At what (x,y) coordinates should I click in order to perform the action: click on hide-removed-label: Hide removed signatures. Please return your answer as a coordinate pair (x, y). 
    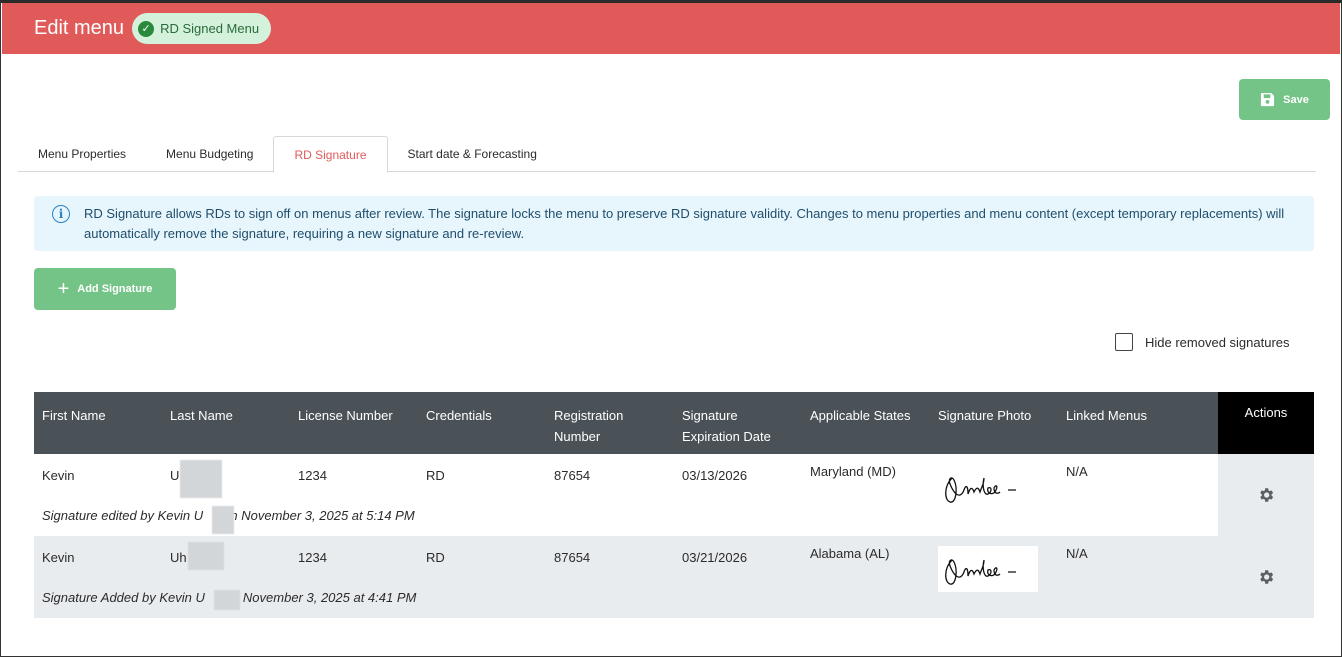
    Looking at the image, I should click on (1217, 342).